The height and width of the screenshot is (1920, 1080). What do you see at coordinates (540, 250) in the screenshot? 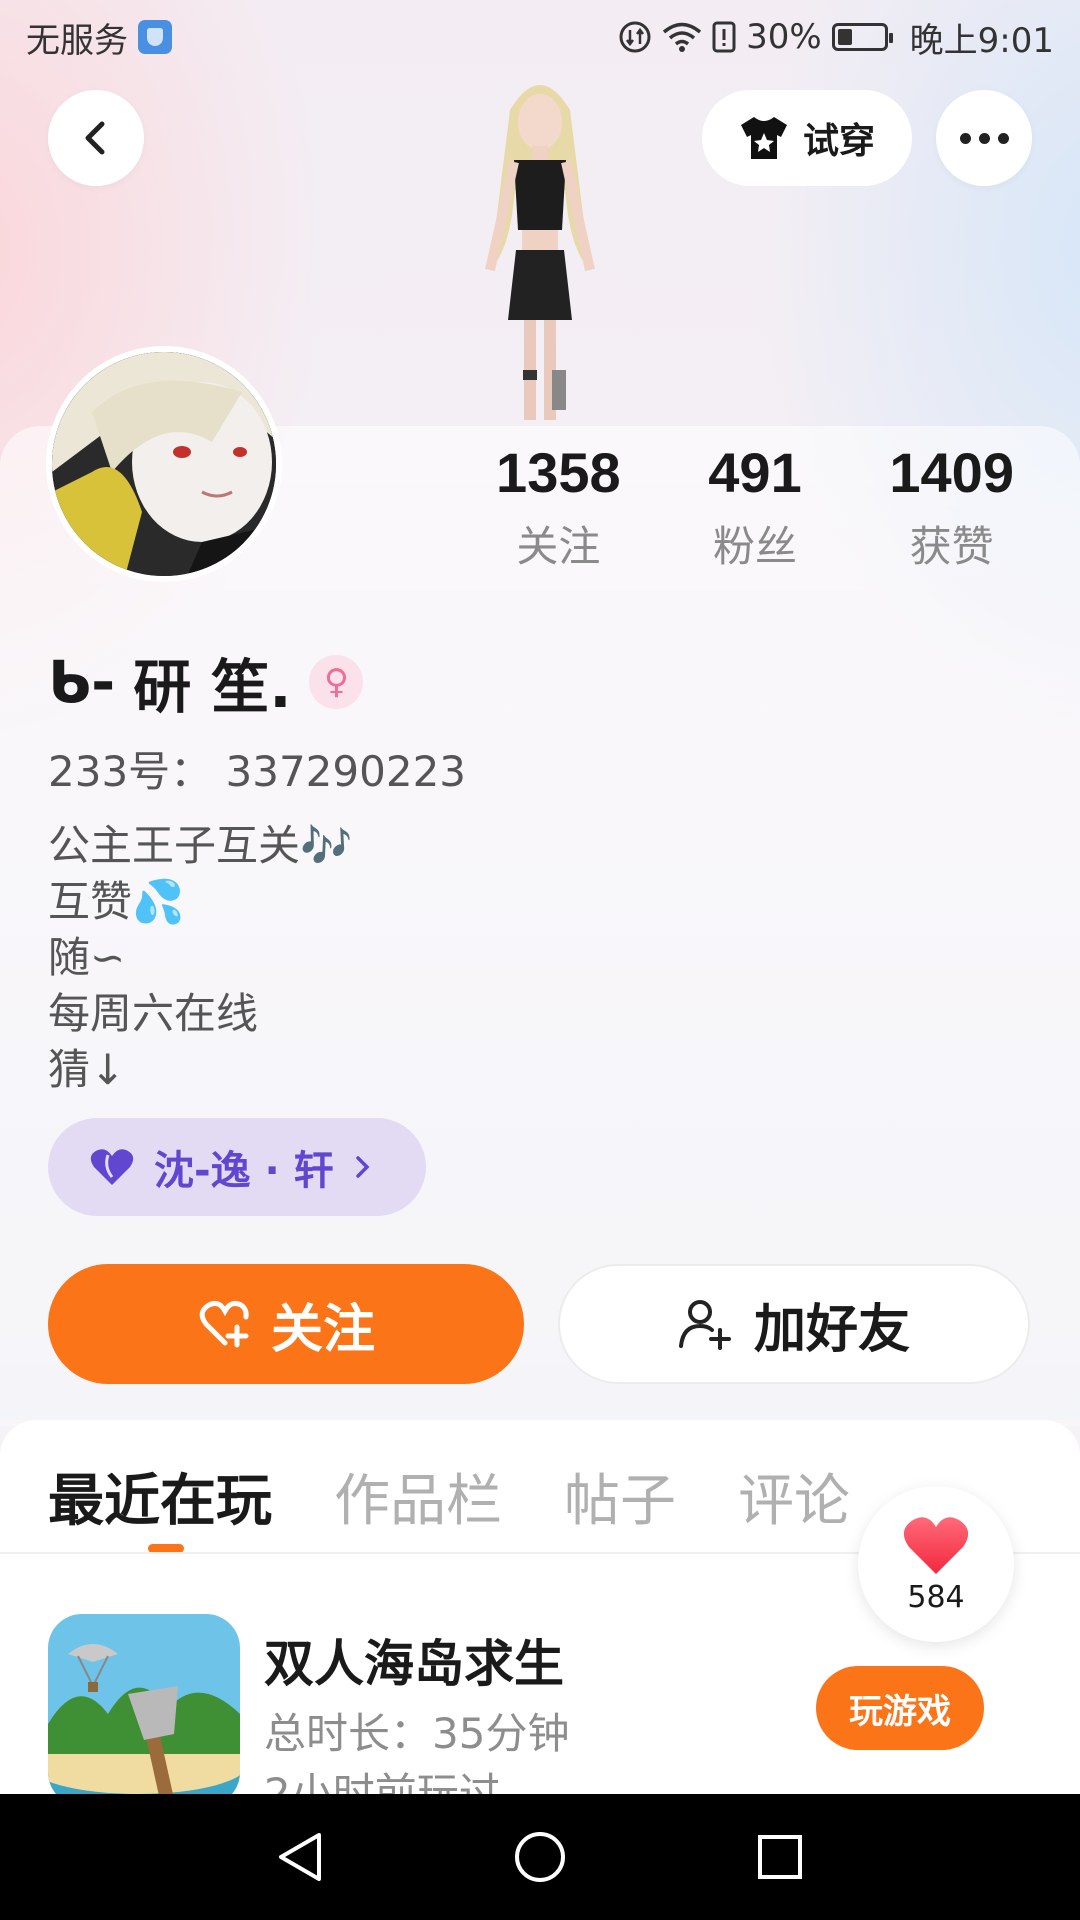
I see `avatar-figure` at bounding box center [540, 250].